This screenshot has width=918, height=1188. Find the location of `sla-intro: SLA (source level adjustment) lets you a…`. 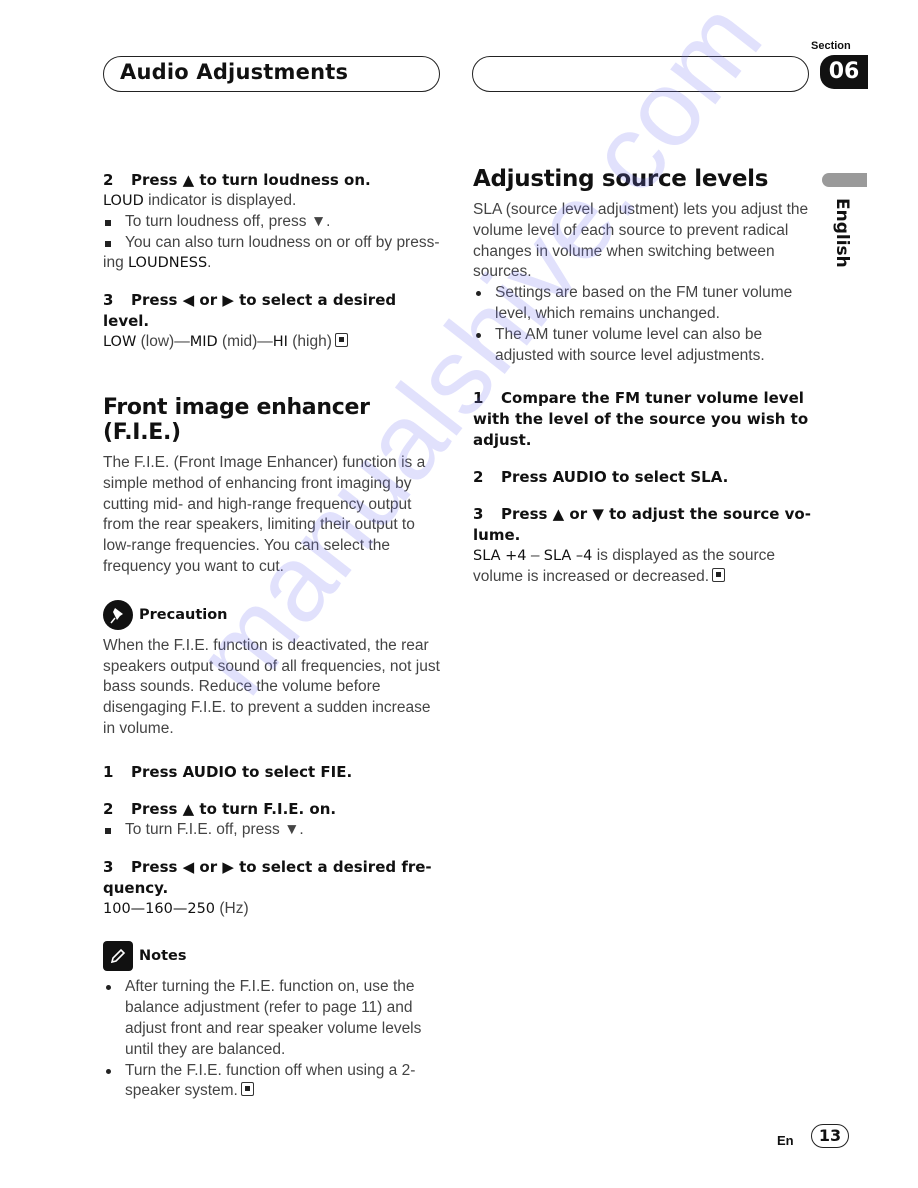

sla-intro: SLA (source level adjustment) lets you a… is located at coordinates (641, 241).